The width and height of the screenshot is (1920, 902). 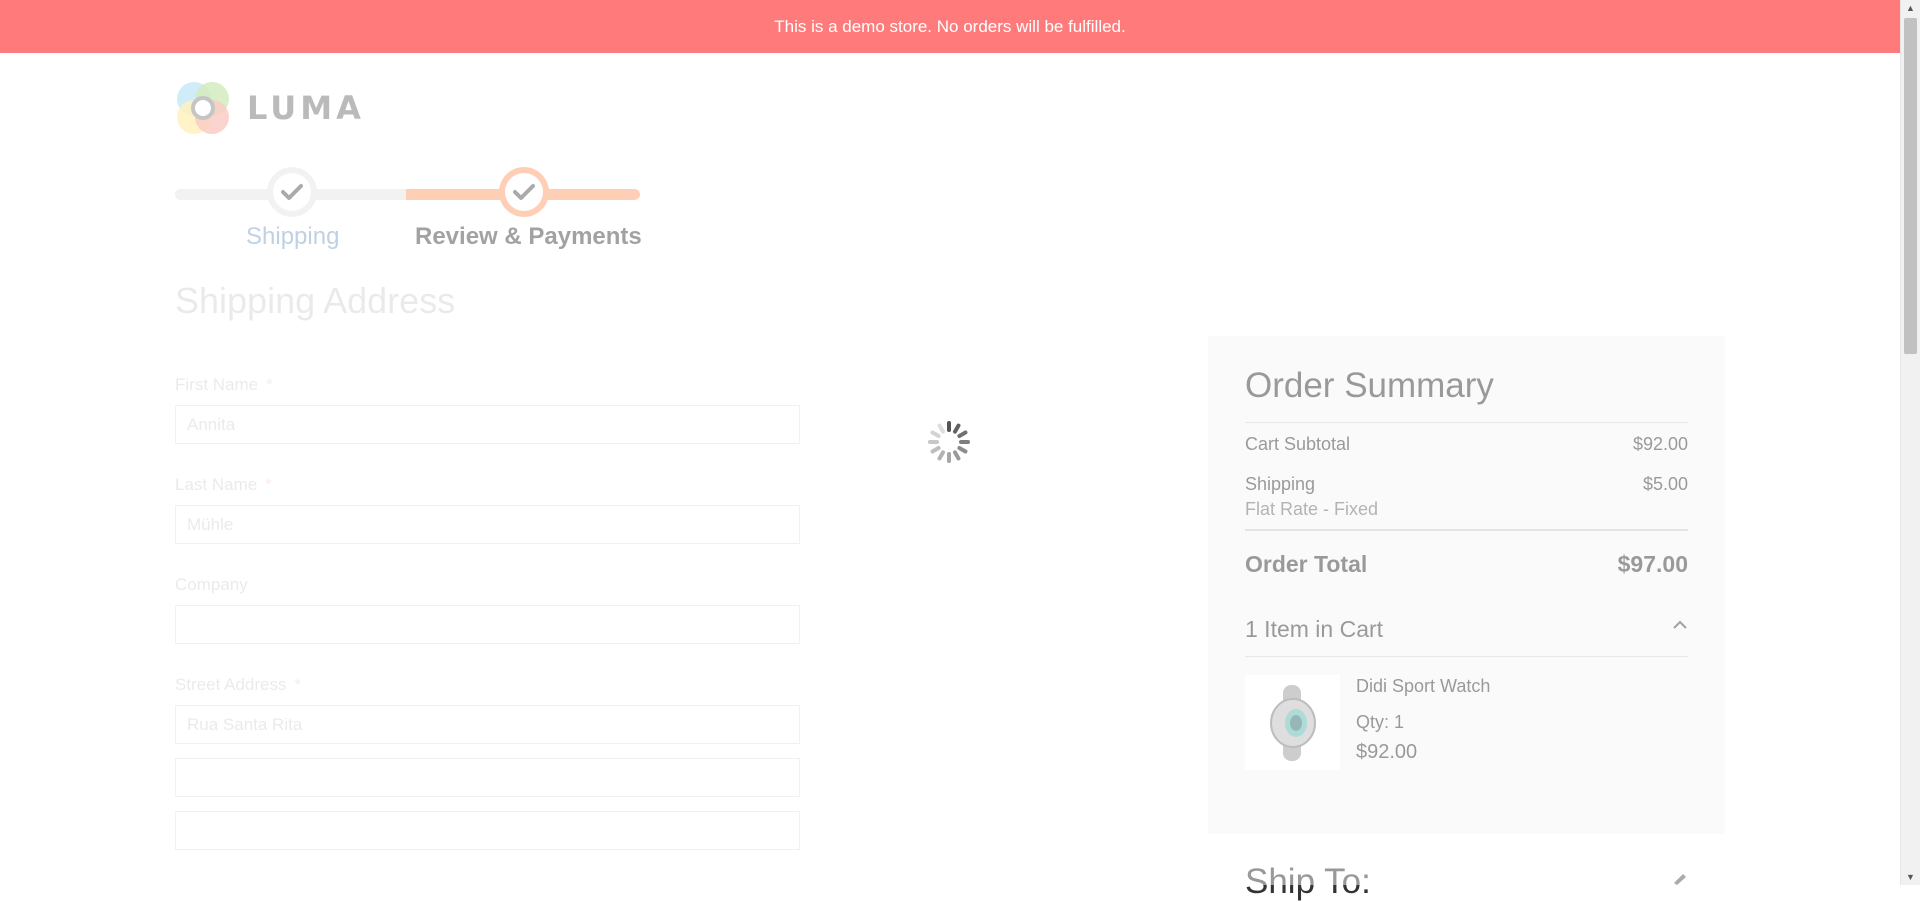 What do you see at coordinates (949, 442) in the screenshot?
I see `loading-spinner-icon` at bounding box center [949, 442].